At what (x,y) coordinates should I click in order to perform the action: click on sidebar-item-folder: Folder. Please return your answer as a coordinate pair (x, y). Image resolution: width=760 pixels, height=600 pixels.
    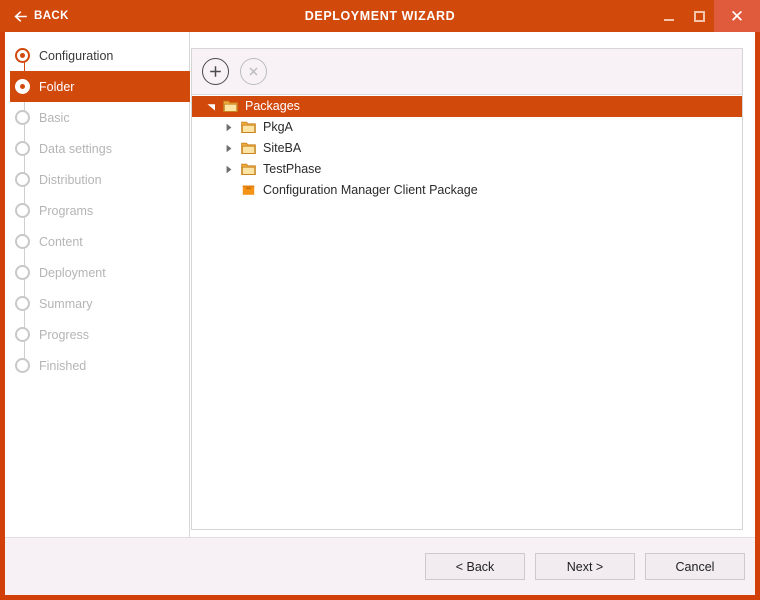
    Looking at the image, I should click on (100, 86).